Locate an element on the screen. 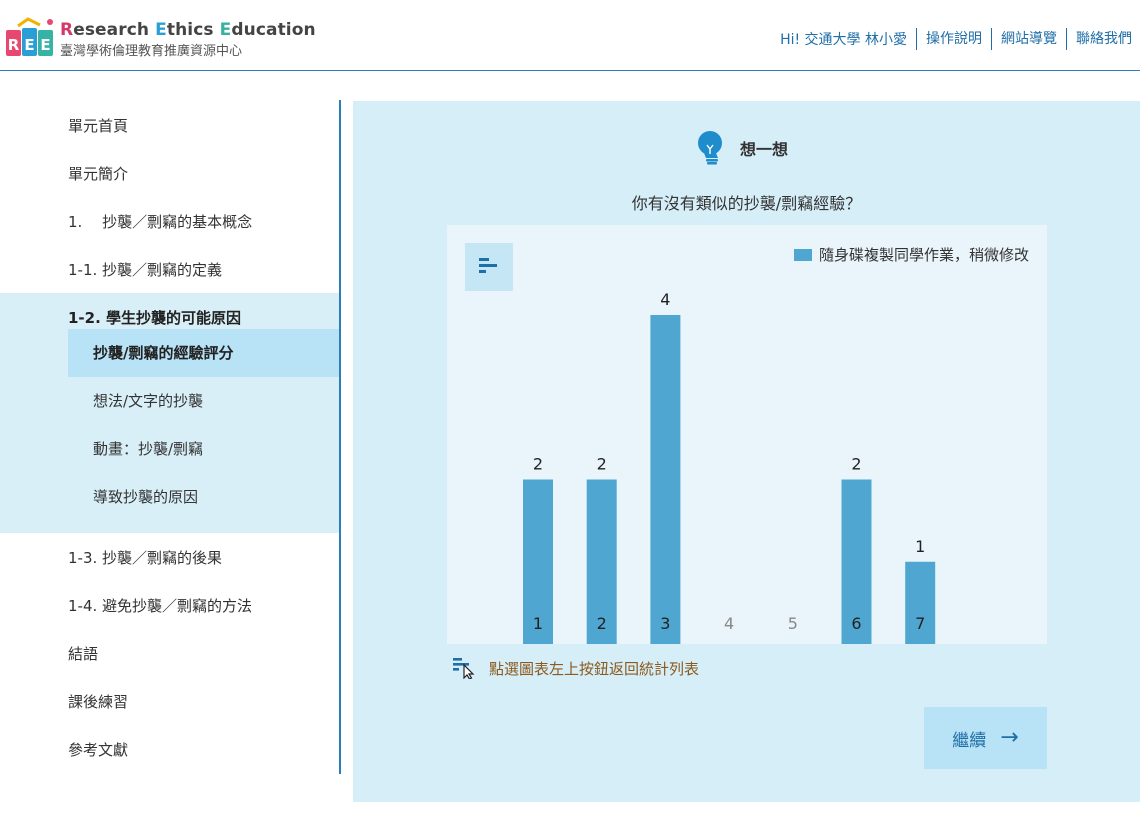  think-label: 想一想 is located at coordinates (764, 149).